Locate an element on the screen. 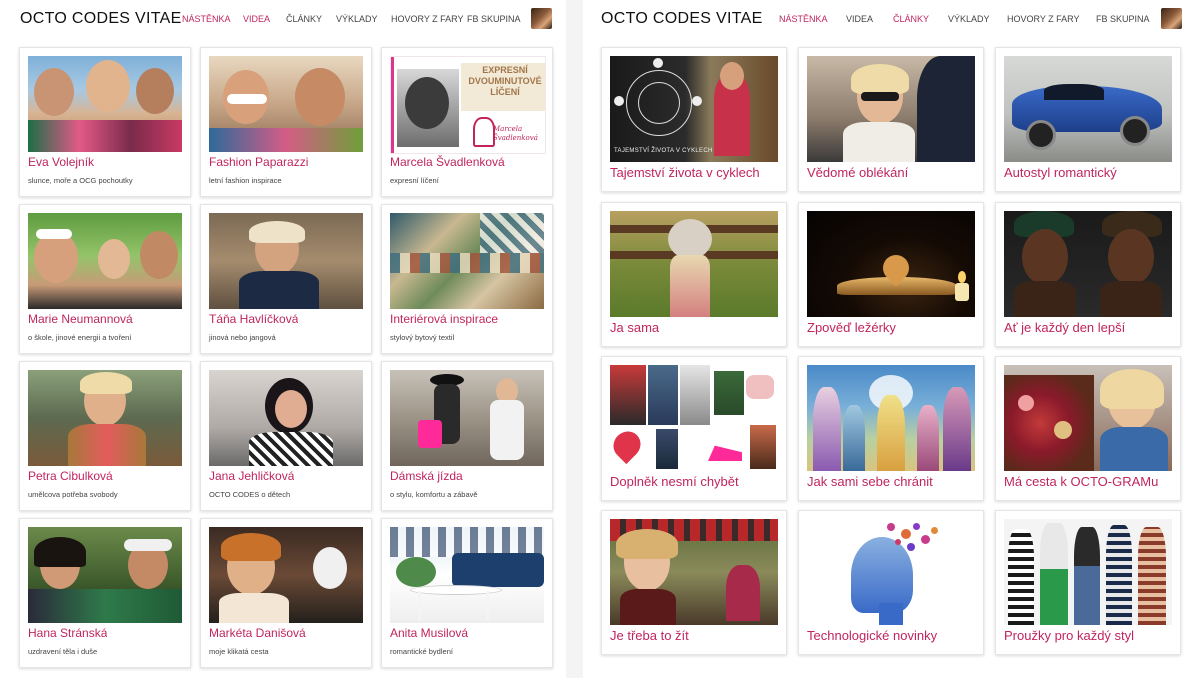 The image size is (1203, 678). article-card: Dámská jízda o stylu, komfortu a zábavě is located at coordinates (467, 436).